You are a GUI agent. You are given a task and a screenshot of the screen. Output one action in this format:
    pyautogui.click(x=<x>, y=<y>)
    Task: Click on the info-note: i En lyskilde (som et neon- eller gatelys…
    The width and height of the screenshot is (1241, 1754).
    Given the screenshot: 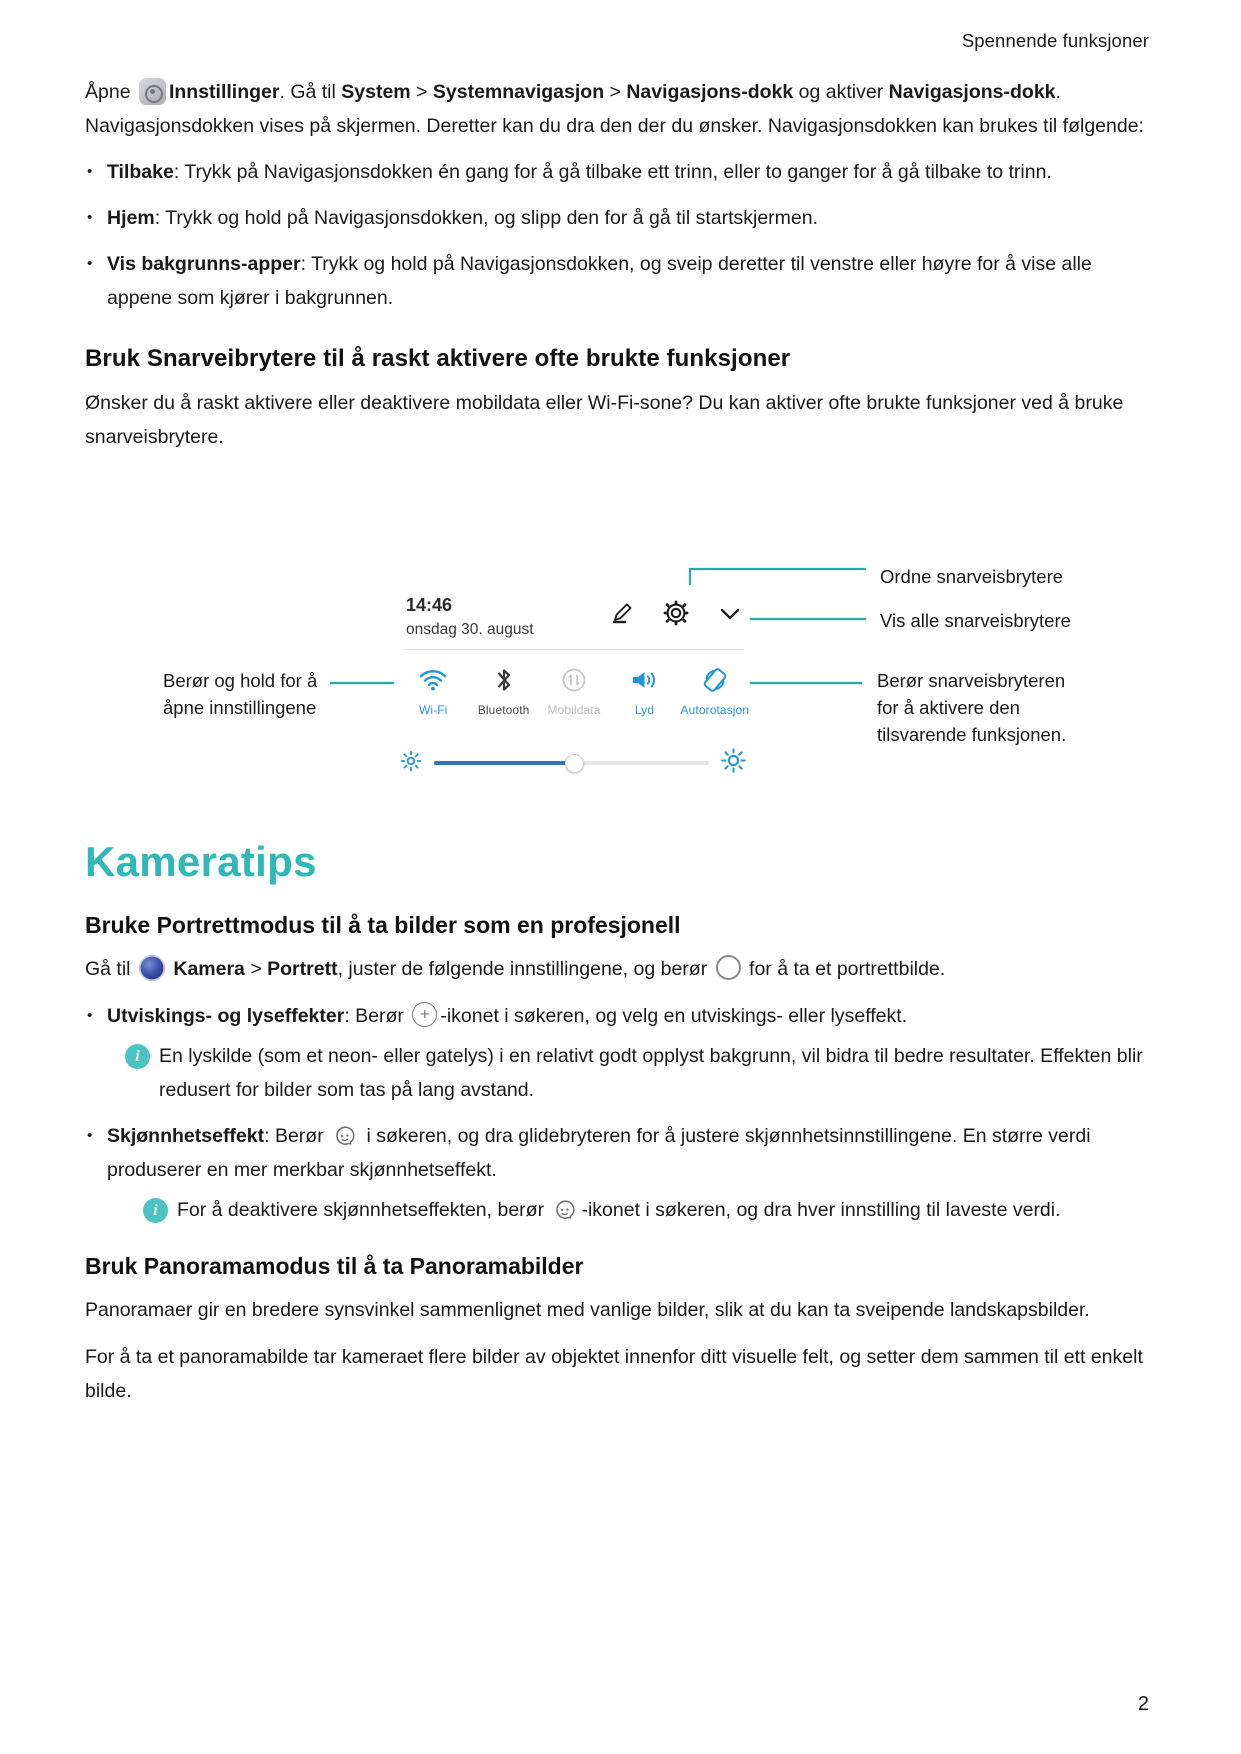 What is the action you would take?
    pyautogui.click(x=627, y=1073)
    